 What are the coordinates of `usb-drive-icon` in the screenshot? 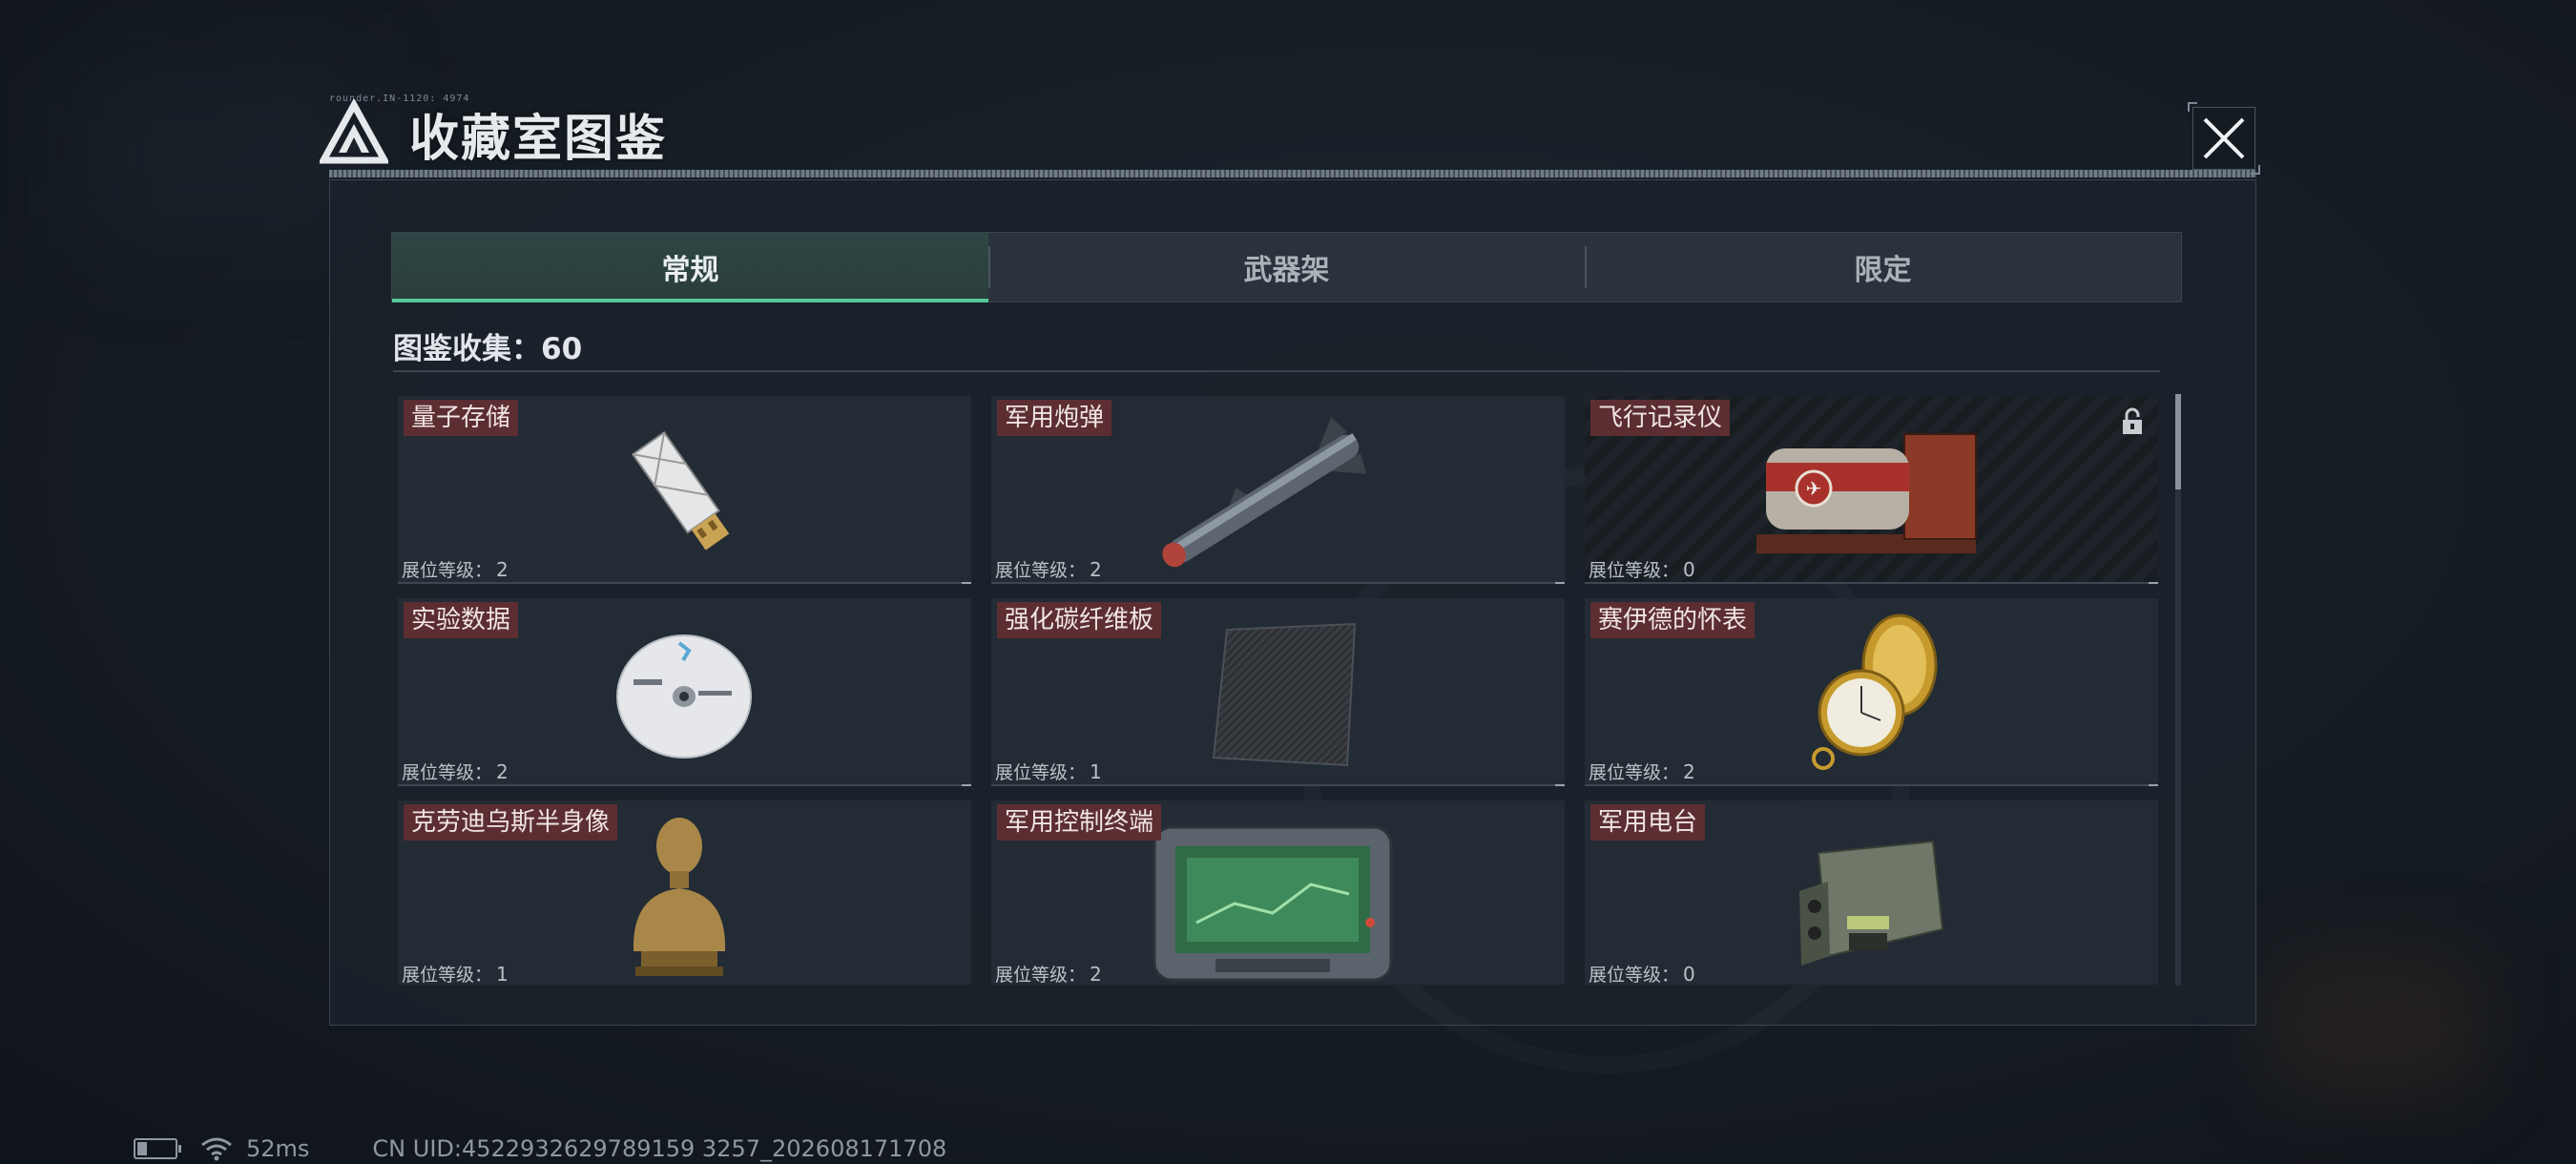 It's located at (680, 490).